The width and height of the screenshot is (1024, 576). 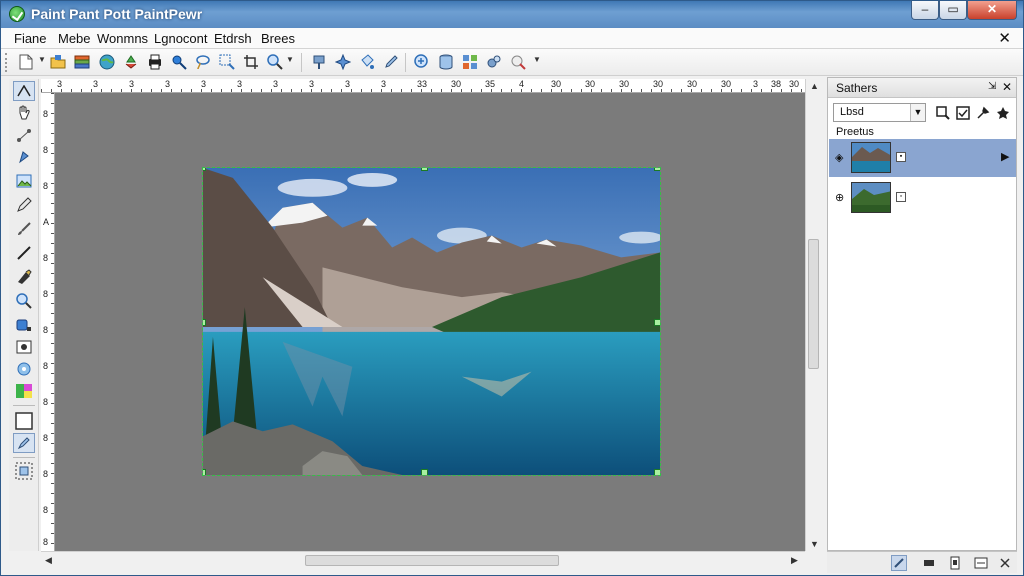 What do you see at coordinates (251, 62) in the screenshot?
I see `crop-icon` at bounding box center [251, 62].